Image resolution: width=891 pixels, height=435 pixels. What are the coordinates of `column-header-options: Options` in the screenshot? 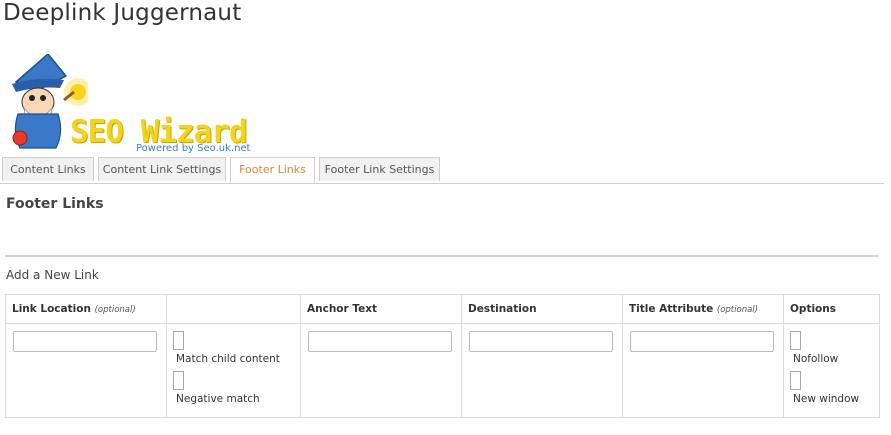 It's located at (831, 309).